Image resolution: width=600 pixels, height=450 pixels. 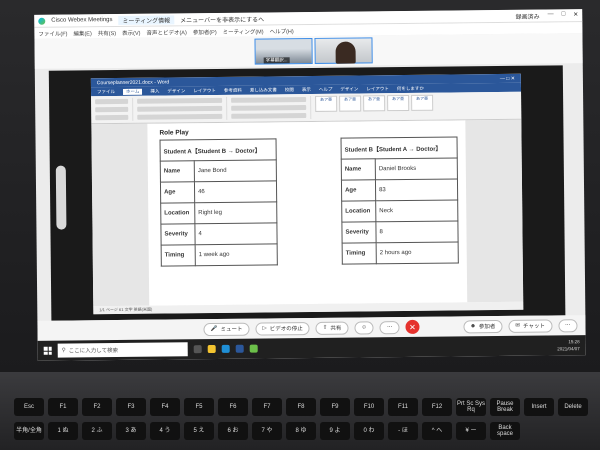 I want to click on word-tell-me: 何をしますか, so click(x=410, y=88).